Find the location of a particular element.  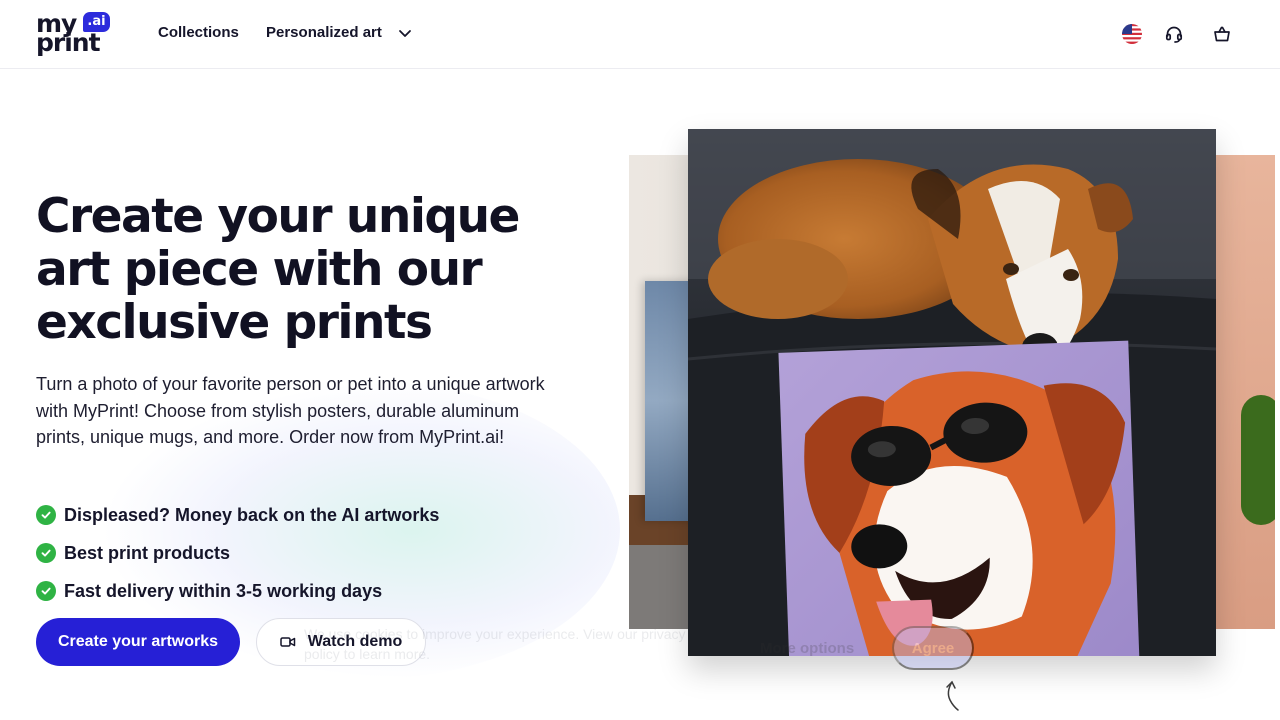

cookie-agree-button: Agree is located at coordinates (933, 648).